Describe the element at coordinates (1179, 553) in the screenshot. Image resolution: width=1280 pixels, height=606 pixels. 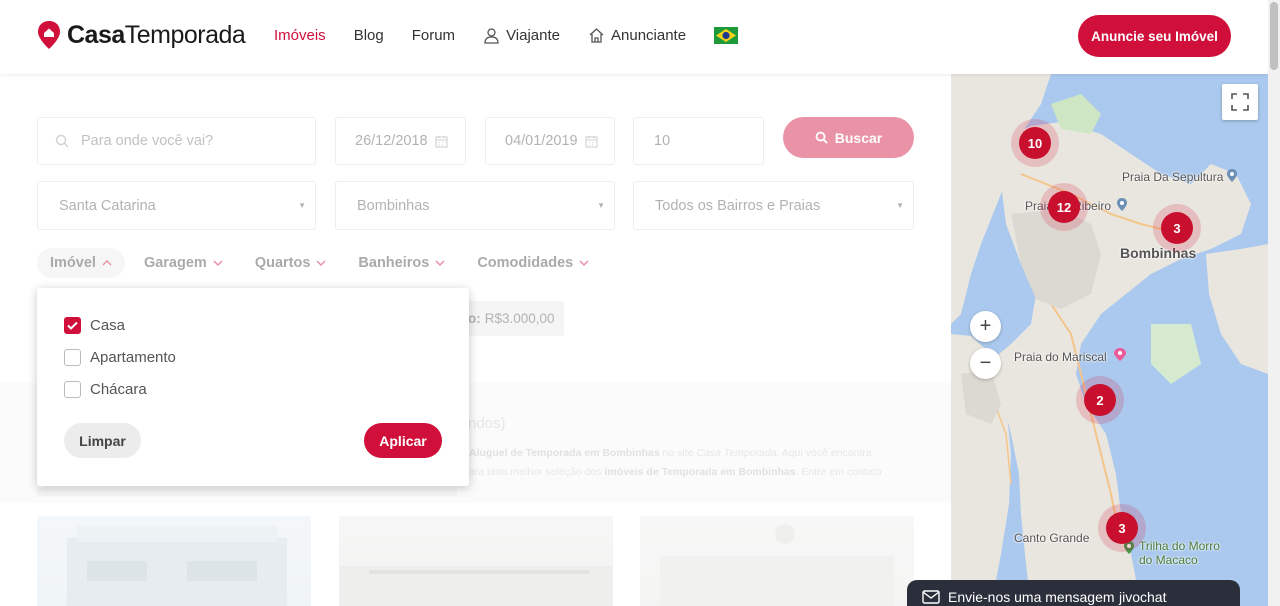
I see `map-label-trilha: Trilha do Morro do Macaco` at that location.